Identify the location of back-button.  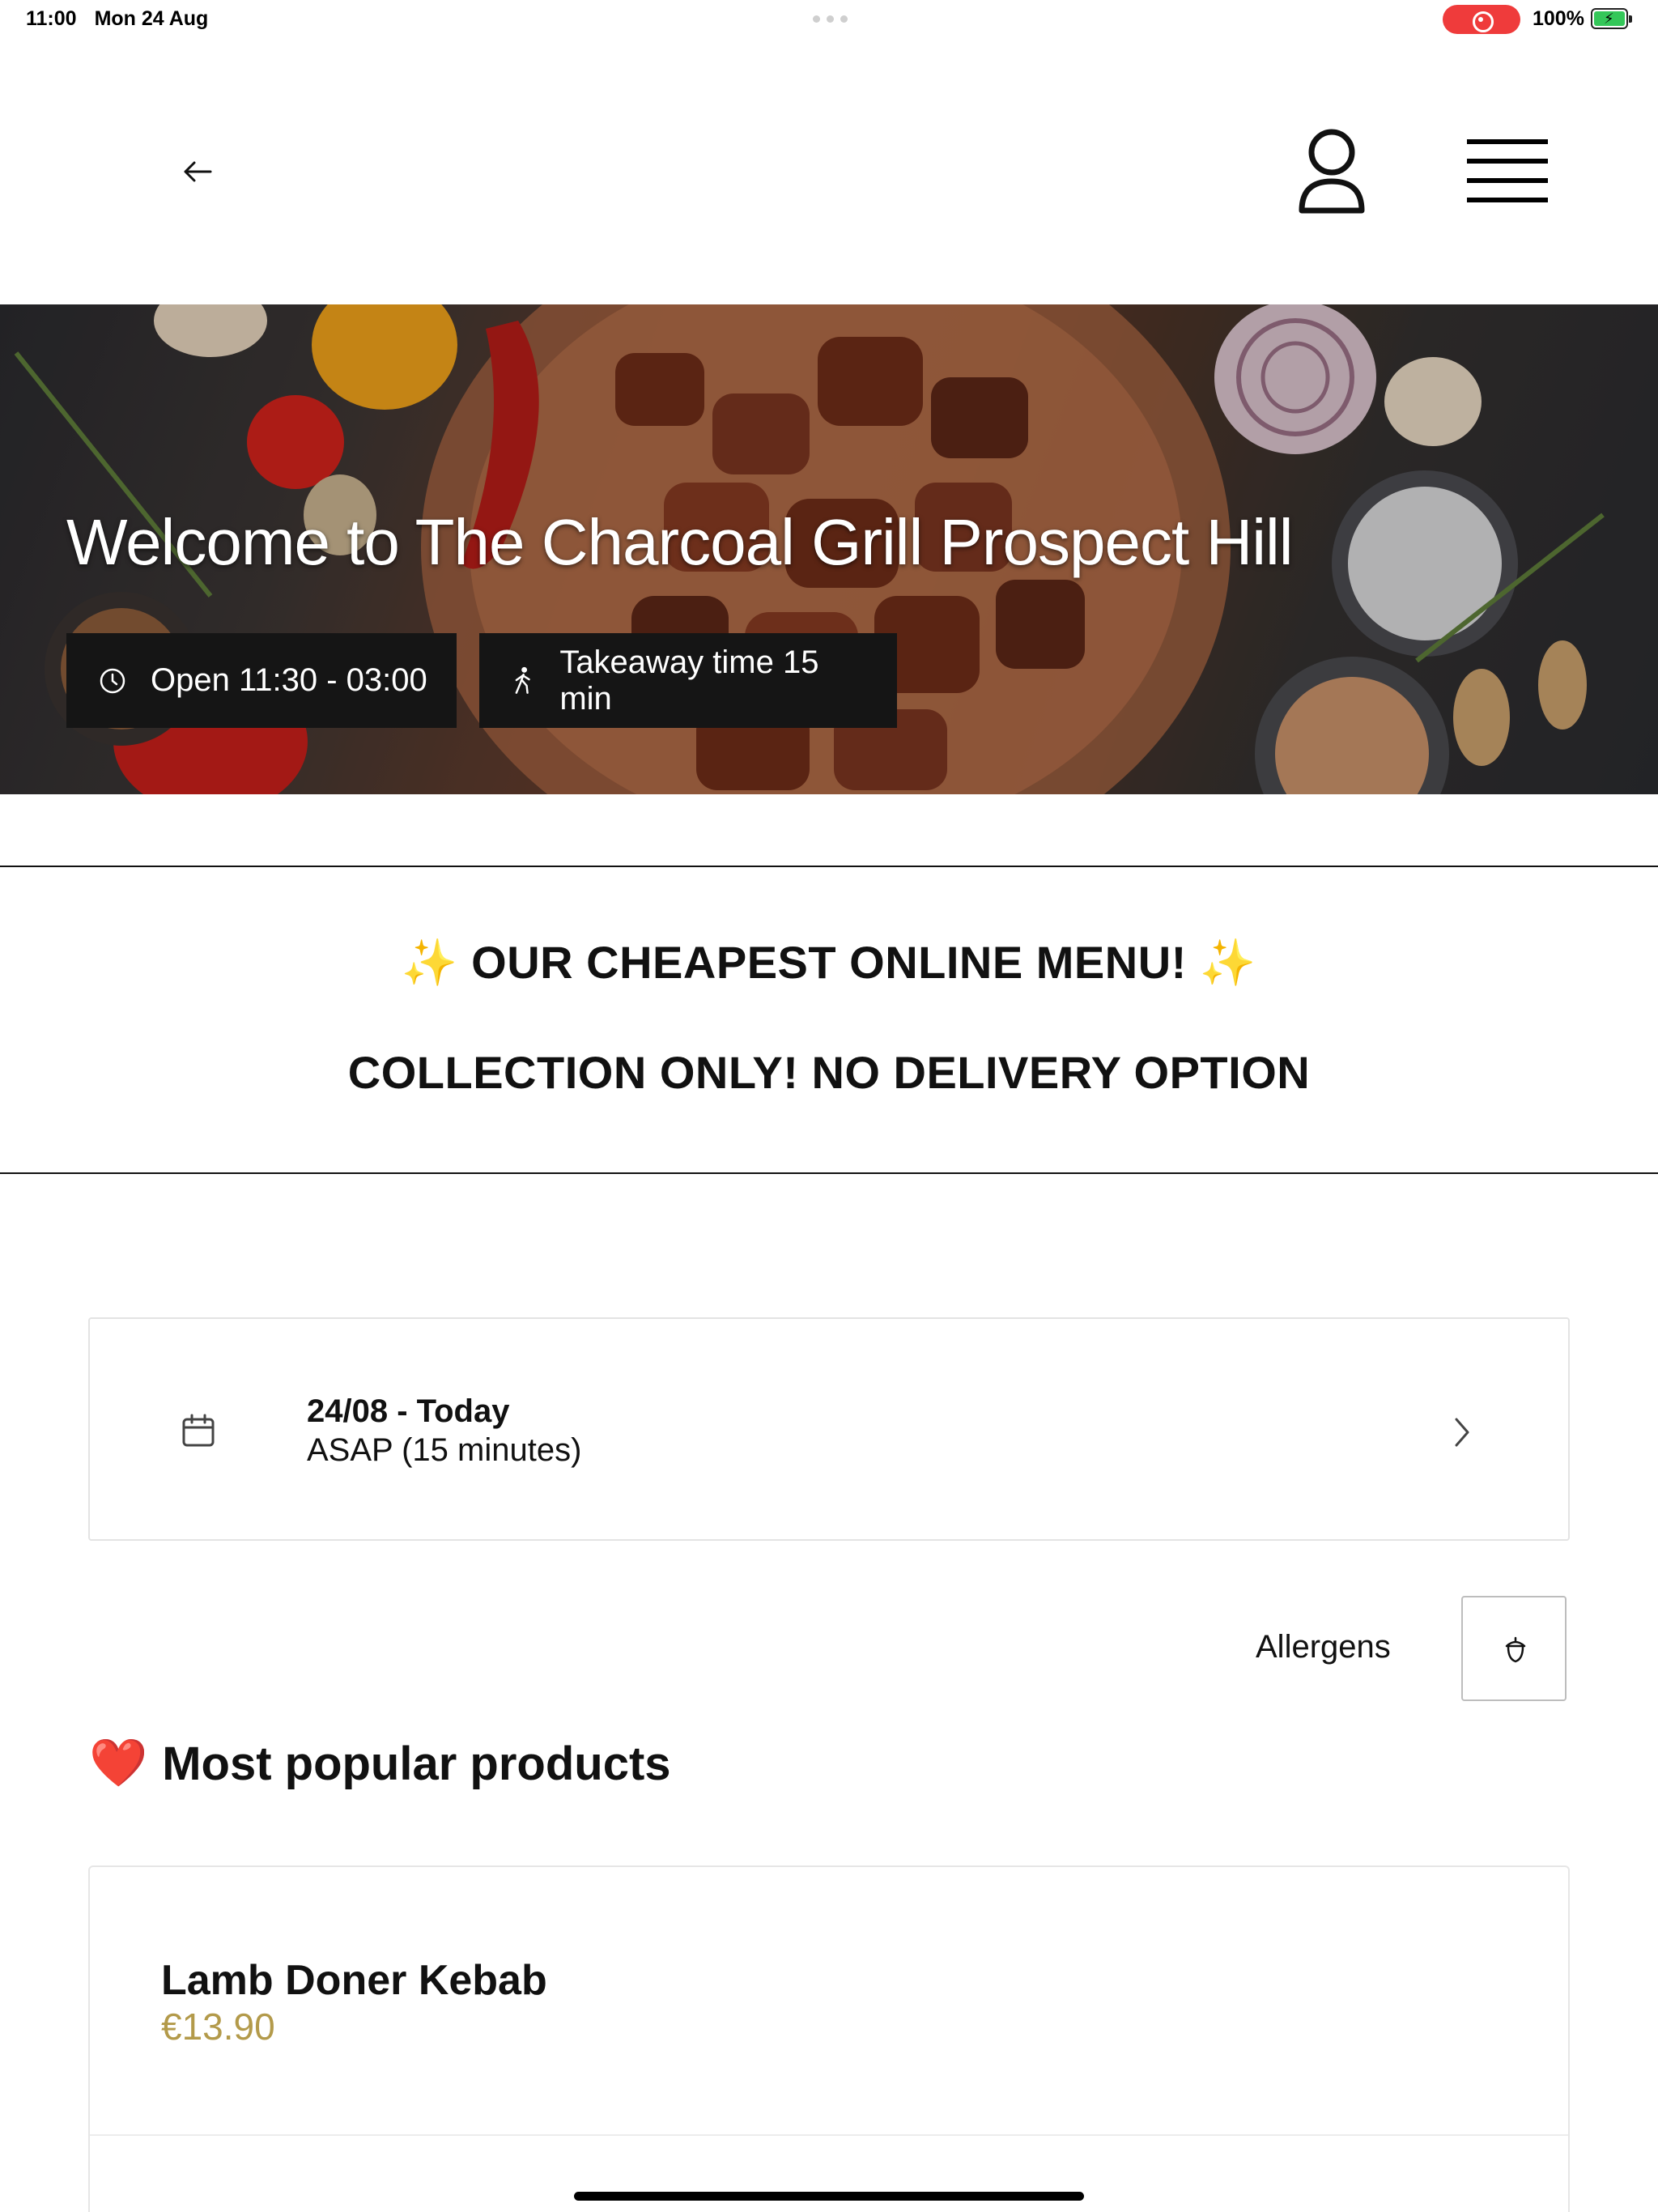
(197, 172).